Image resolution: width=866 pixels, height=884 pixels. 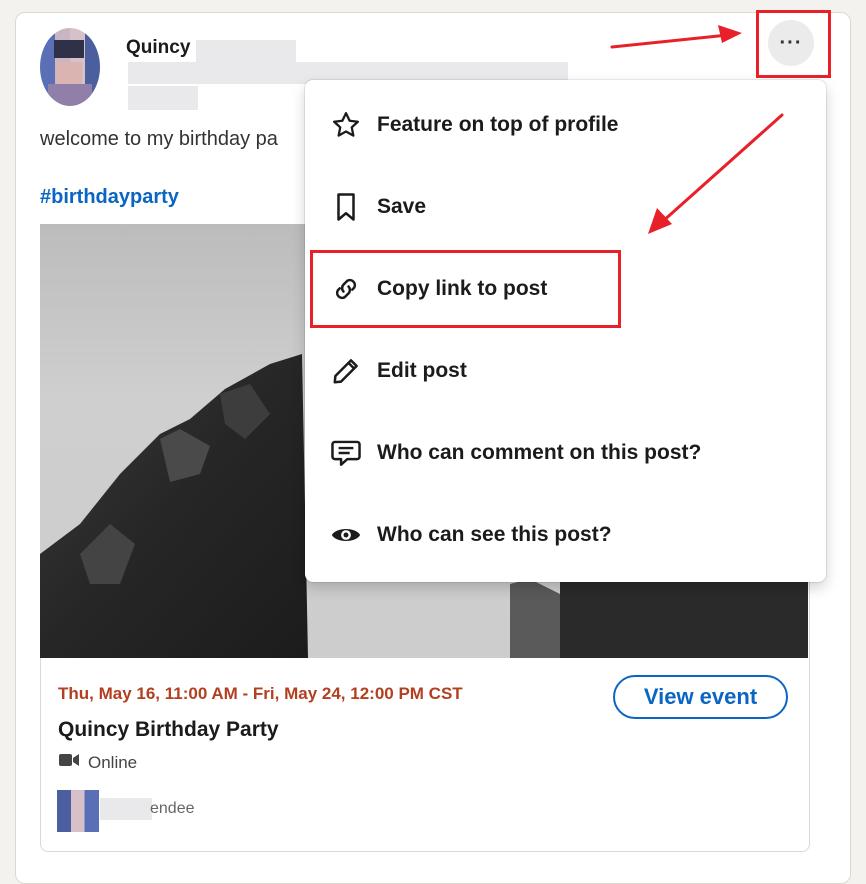 What do you see at coordinates (168, 730) in the screenshot?
I see `event-title: Quincy Birthday Party` at bounding box center [168, 730].